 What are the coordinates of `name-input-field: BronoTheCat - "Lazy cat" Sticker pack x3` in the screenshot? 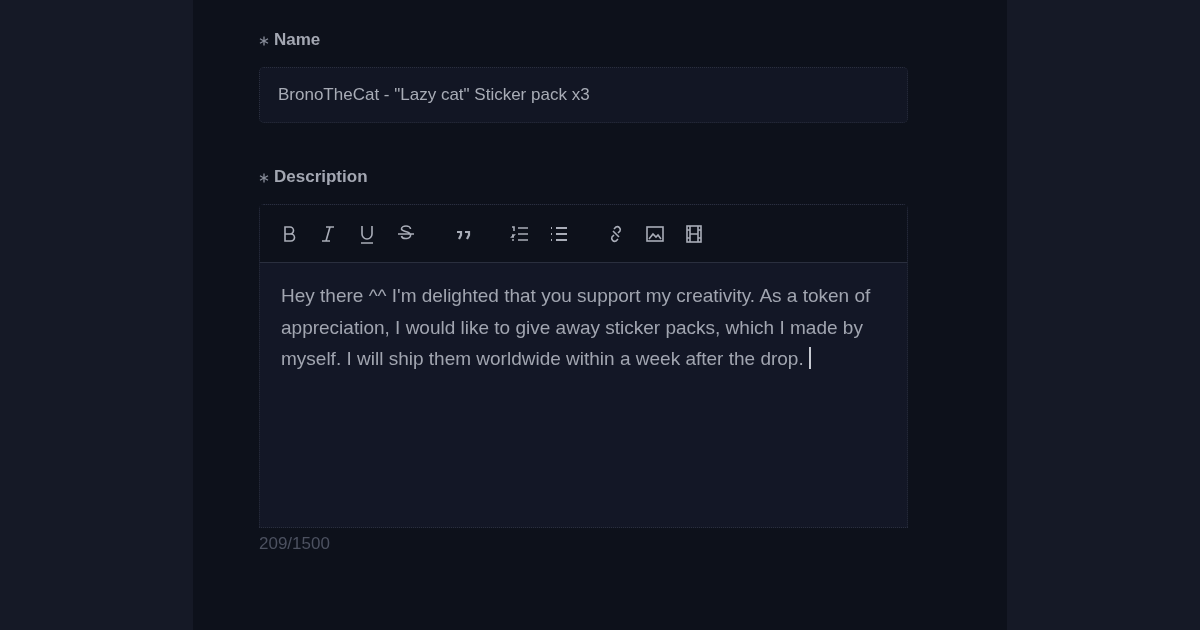 It's located at (583, 95).